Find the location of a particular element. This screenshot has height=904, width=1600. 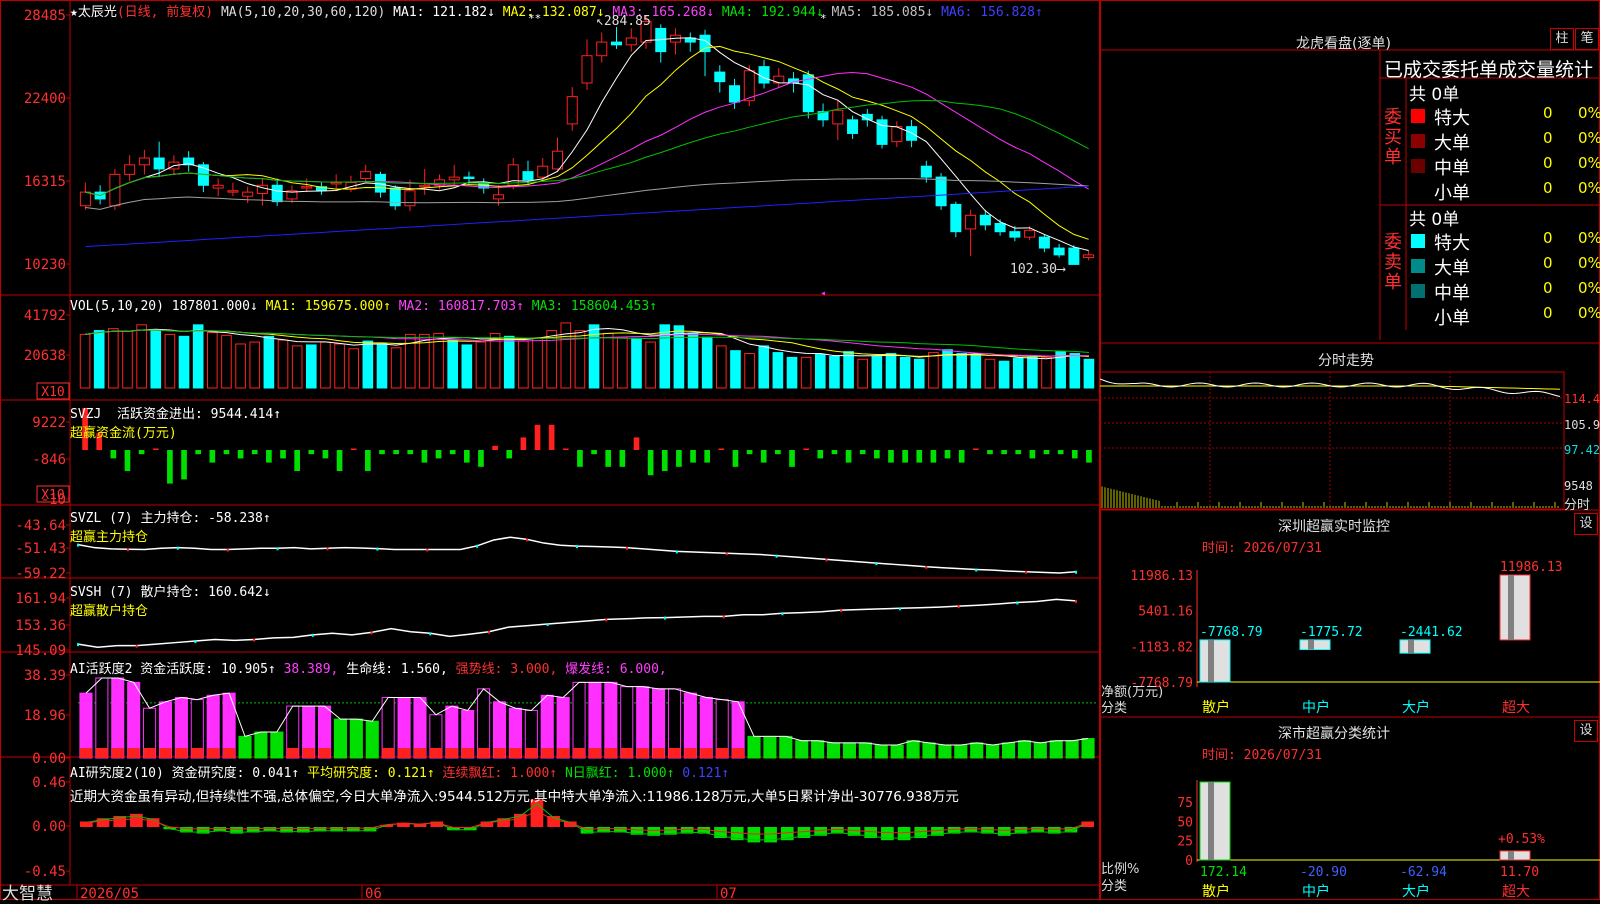

buy-row-count: 0 is located at coordinates (1548, 138).